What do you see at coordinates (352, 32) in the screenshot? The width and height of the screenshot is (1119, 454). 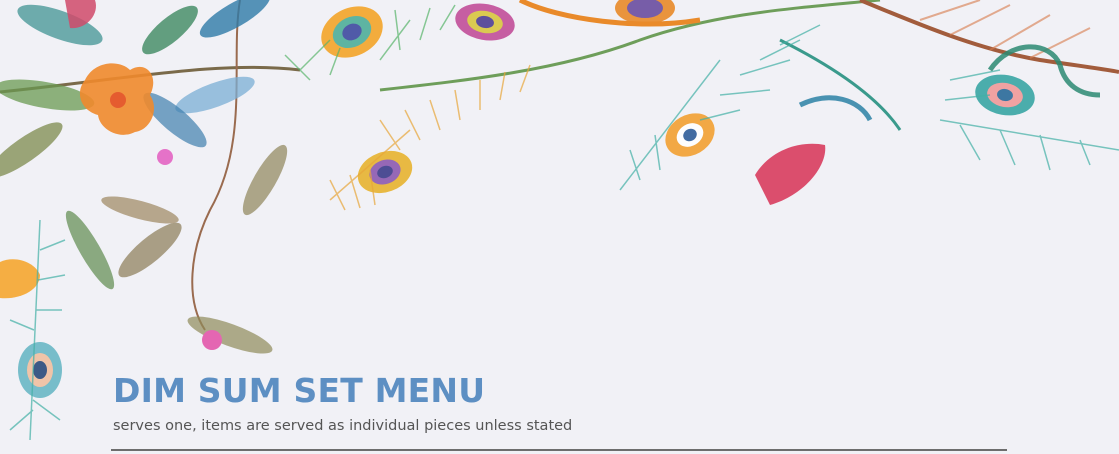 I see `peacock-feather` at bounding box center [352, 32].